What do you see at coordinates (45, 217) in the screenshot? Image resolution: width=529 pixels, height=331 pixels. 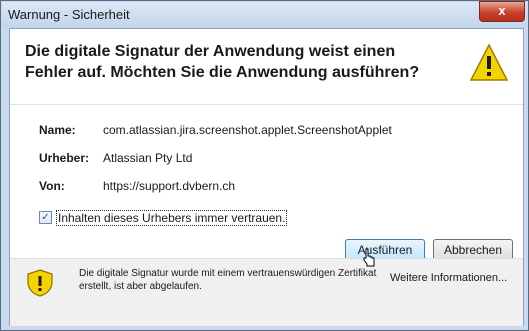 I see `trust-checkbox: ✓` at bounding box center [45, 217].